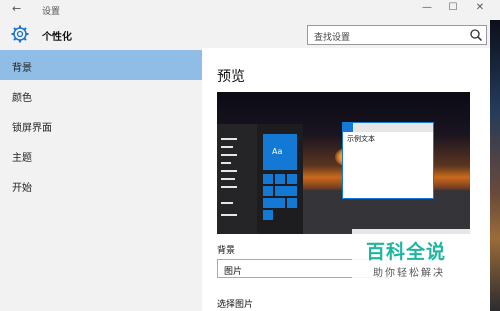 This screenshot has height=311, width=500. I want to click on watermark-title: 百科全说, so click(406, 252).